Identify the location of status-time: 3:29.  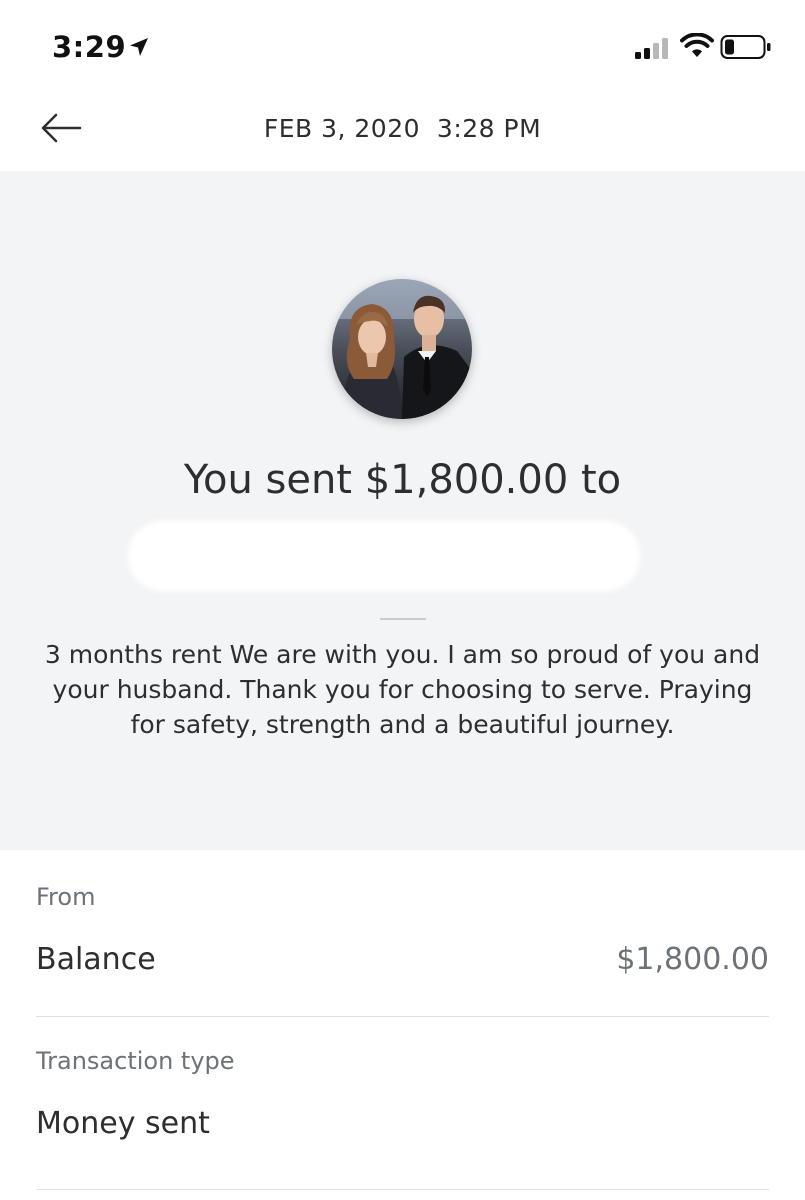
(89, 47).